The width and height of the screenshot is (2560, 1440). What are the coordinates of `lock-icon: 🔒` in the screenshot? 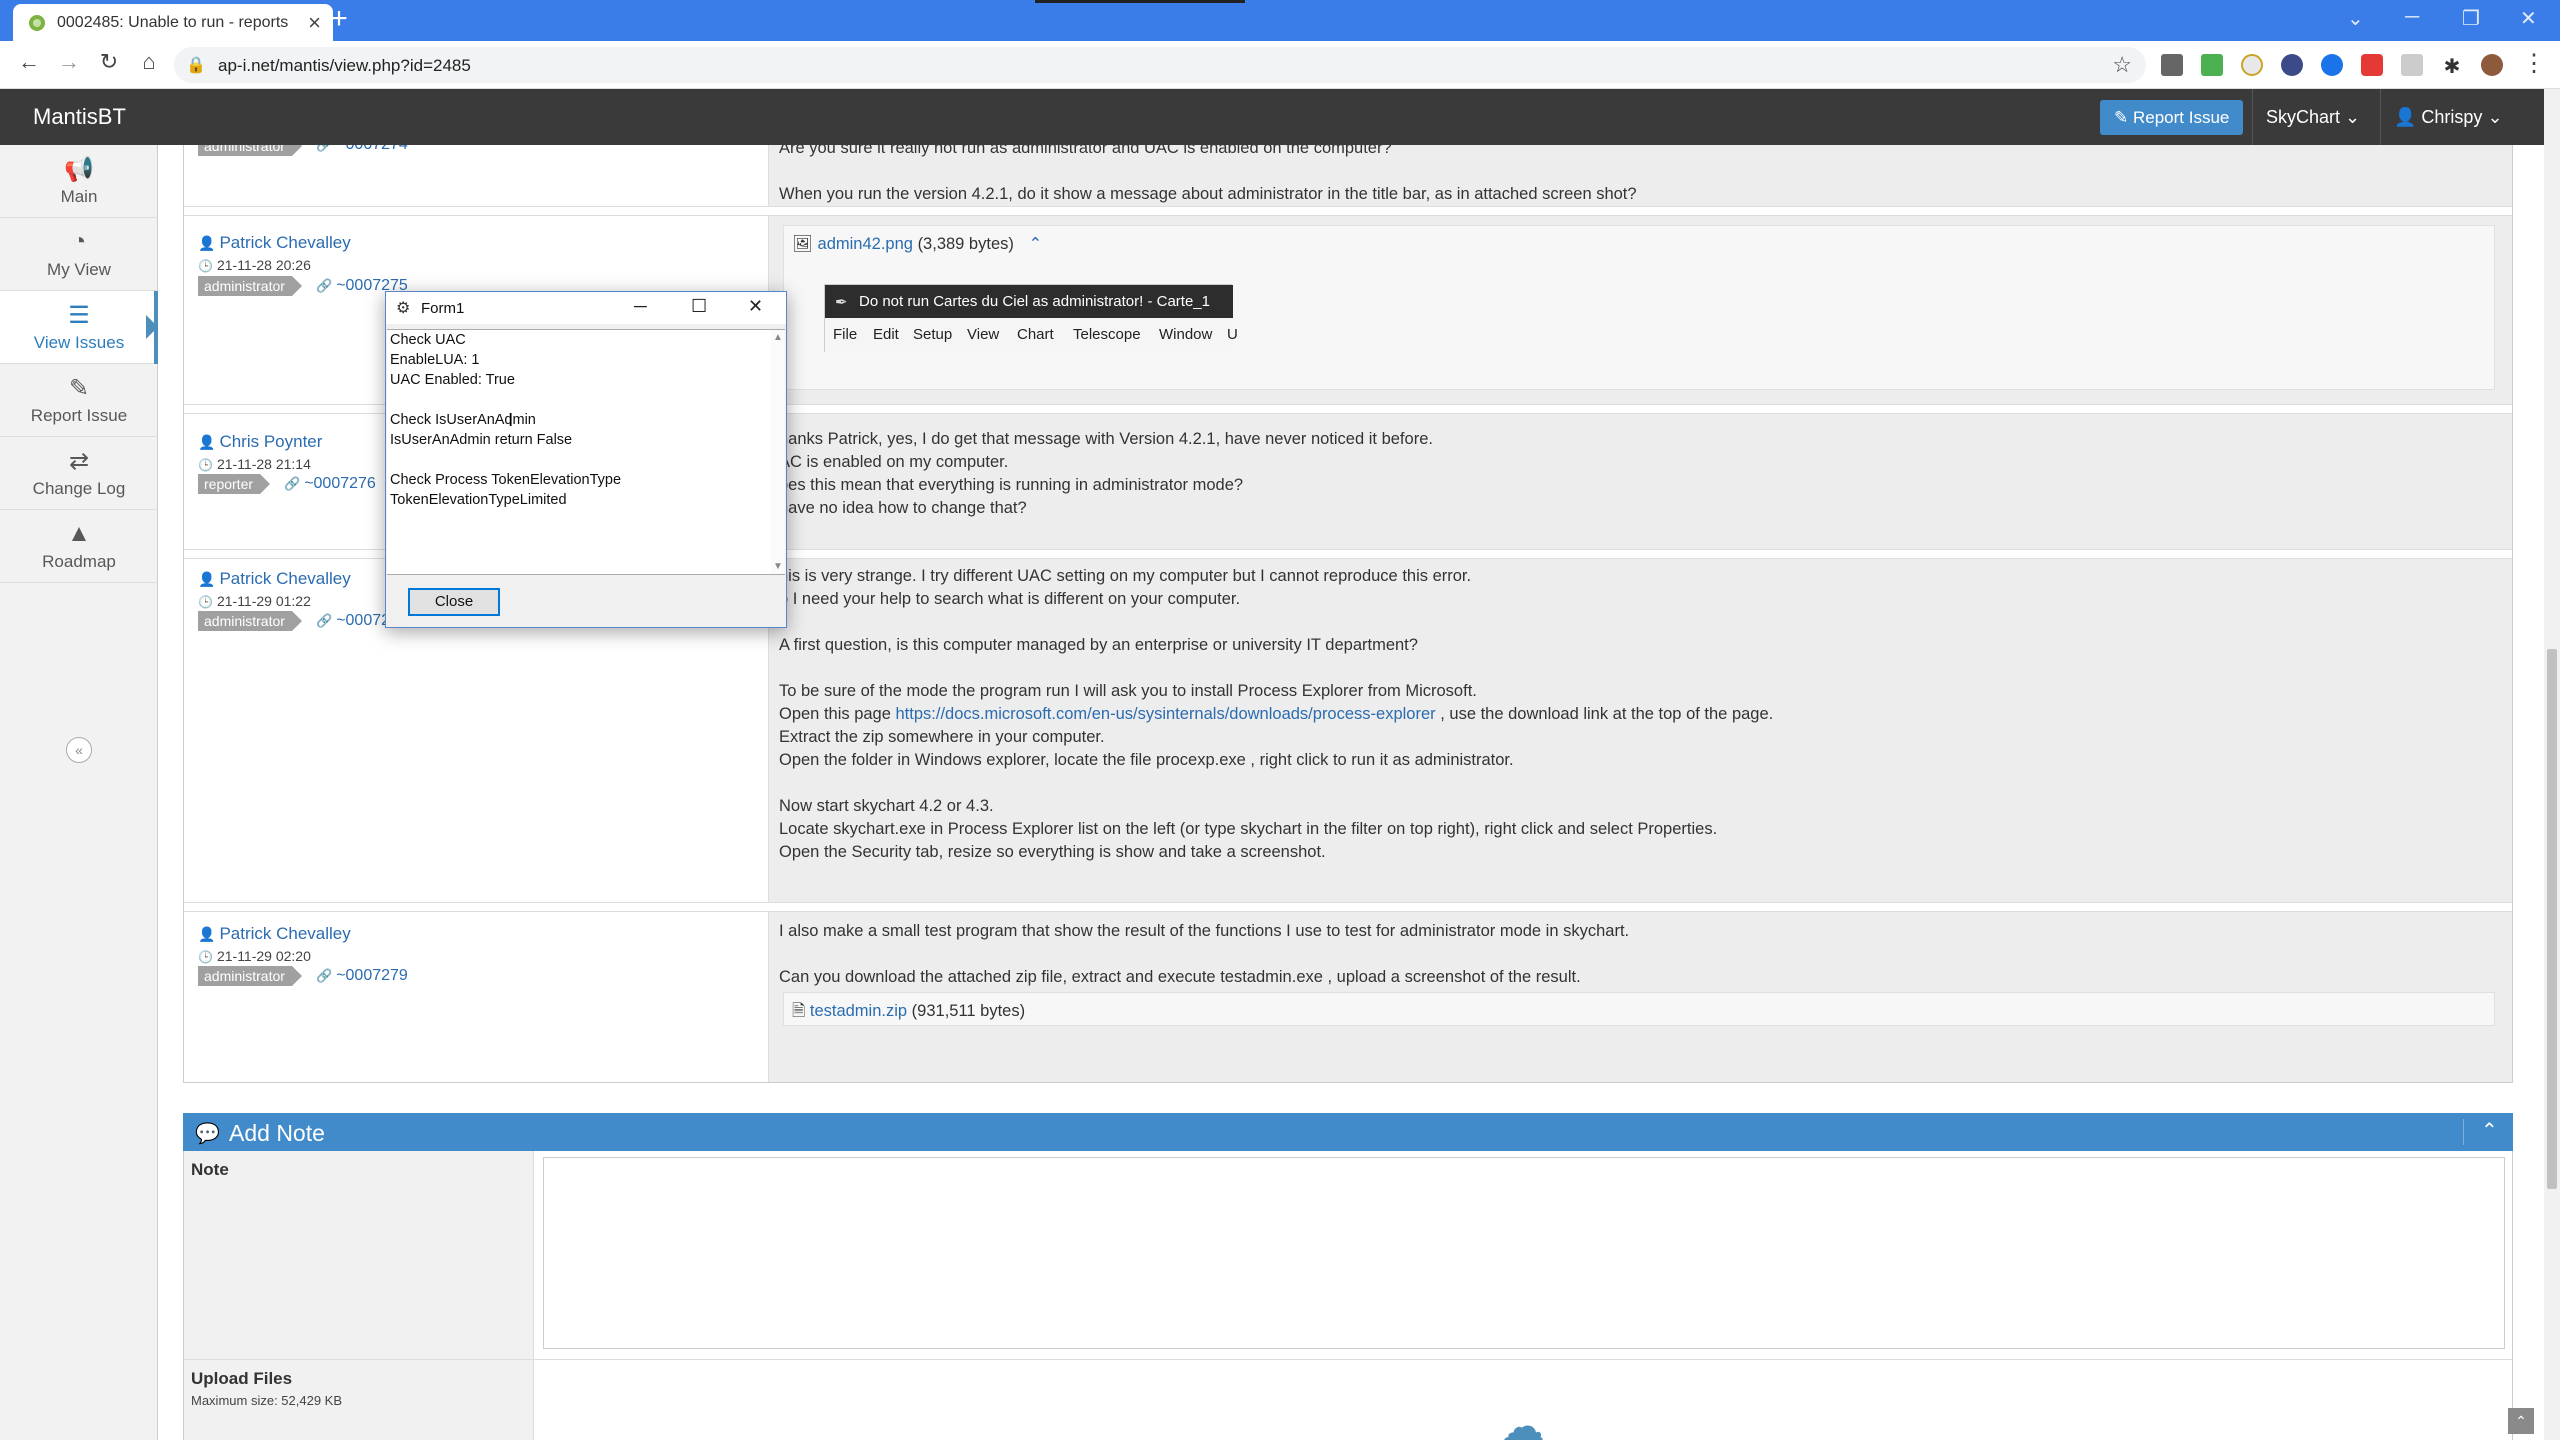 It's located at (196, 65).